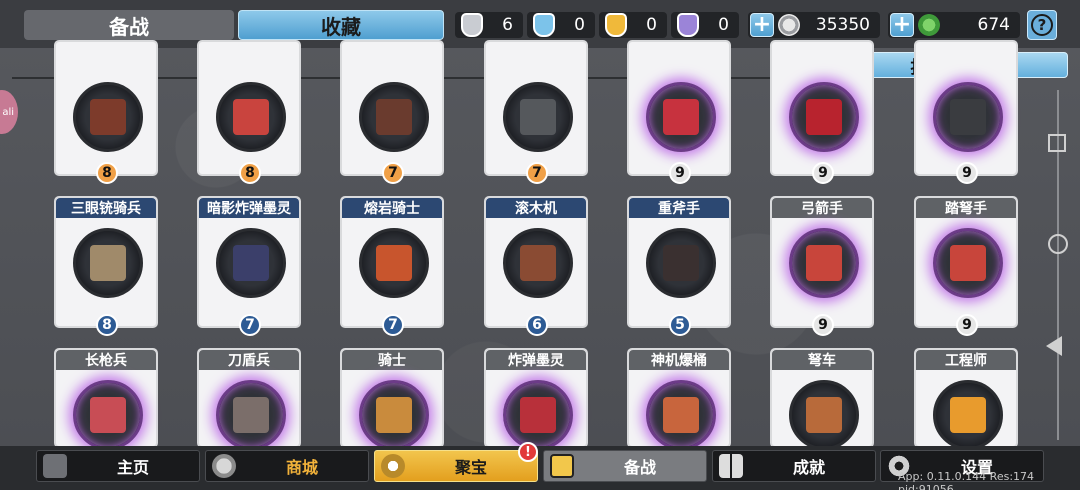  Describe the element at coordinates (393, 466) in the screenshot. I see `treasure-bowl-icon` at that location.